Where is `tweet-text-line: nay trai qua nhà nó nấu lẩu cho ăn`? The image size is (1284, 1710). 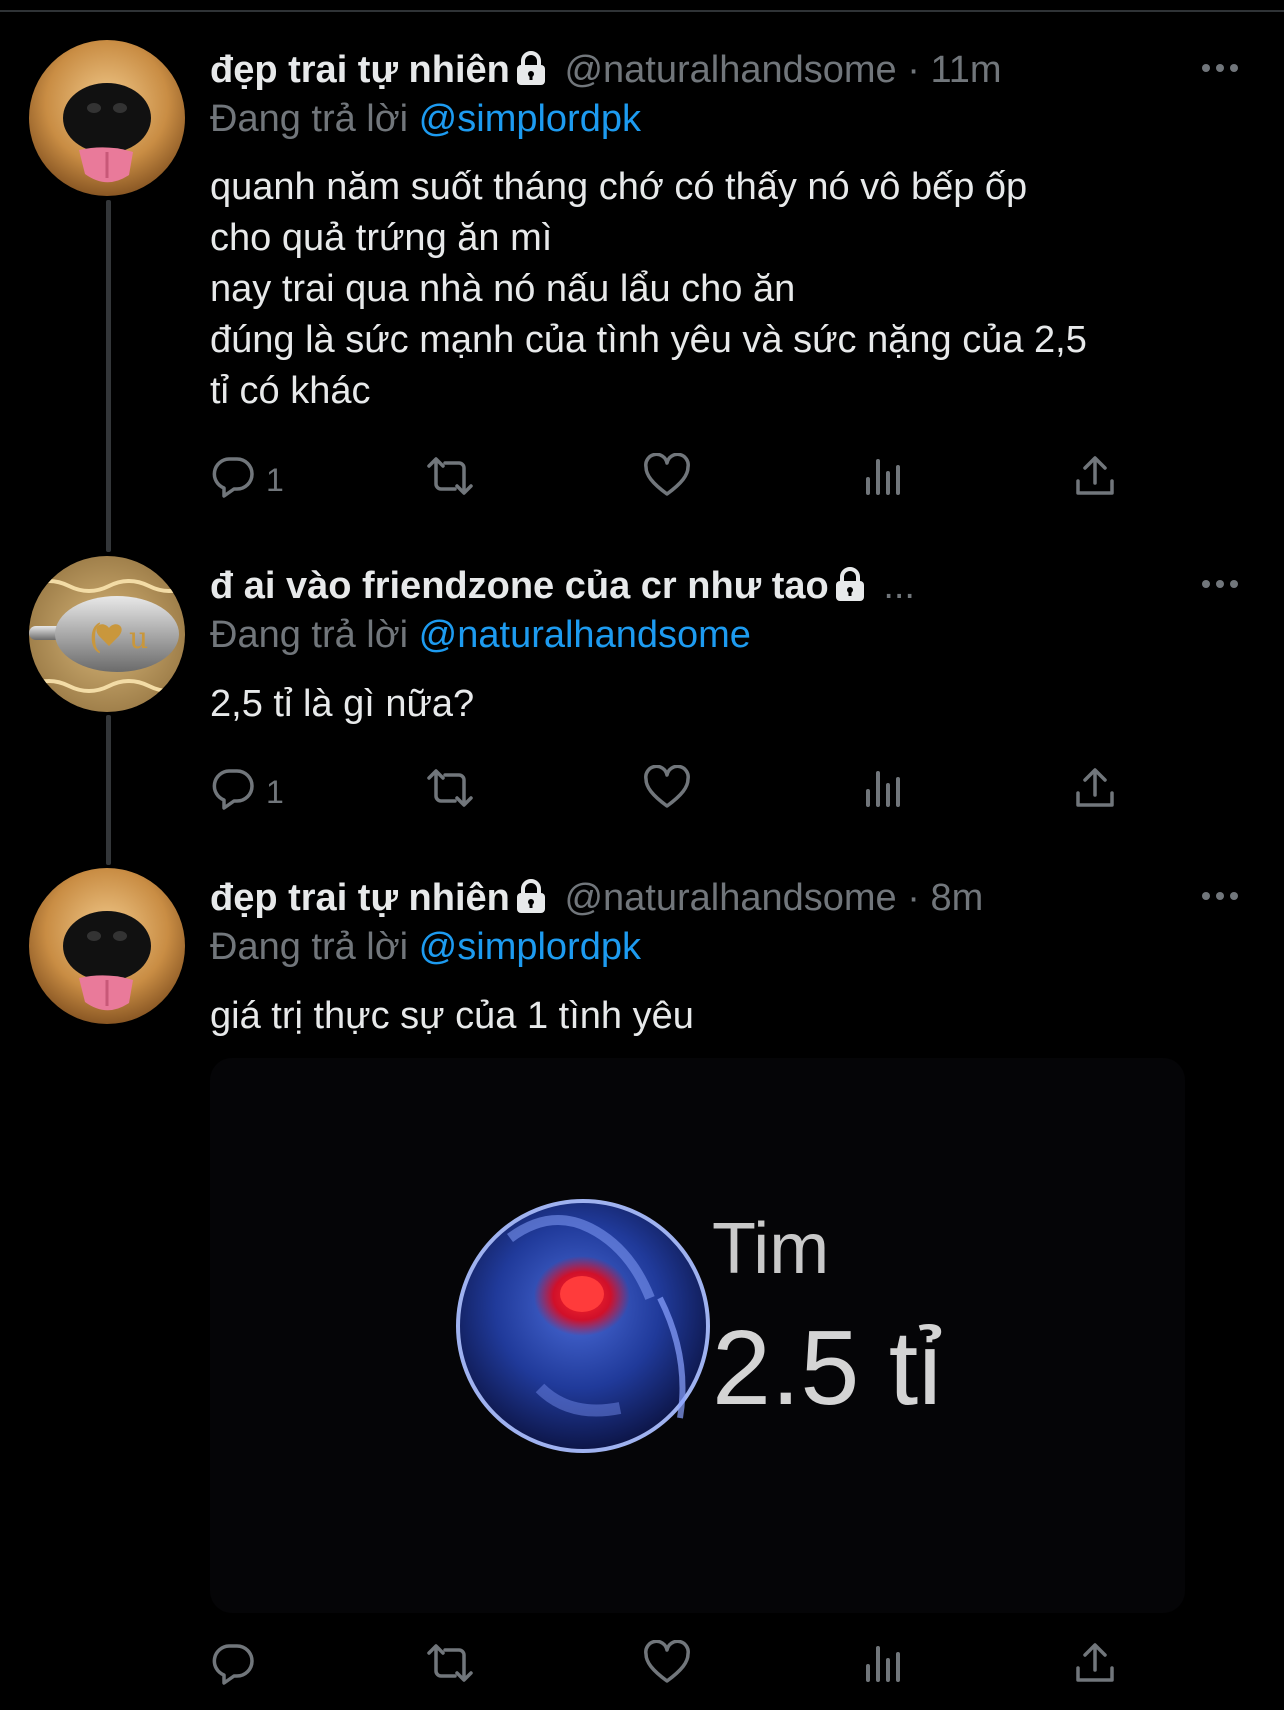
tweet-text-line: nay trai qua nhà nó nấu lẩu cho ăn is located at coordinates (503, 289).